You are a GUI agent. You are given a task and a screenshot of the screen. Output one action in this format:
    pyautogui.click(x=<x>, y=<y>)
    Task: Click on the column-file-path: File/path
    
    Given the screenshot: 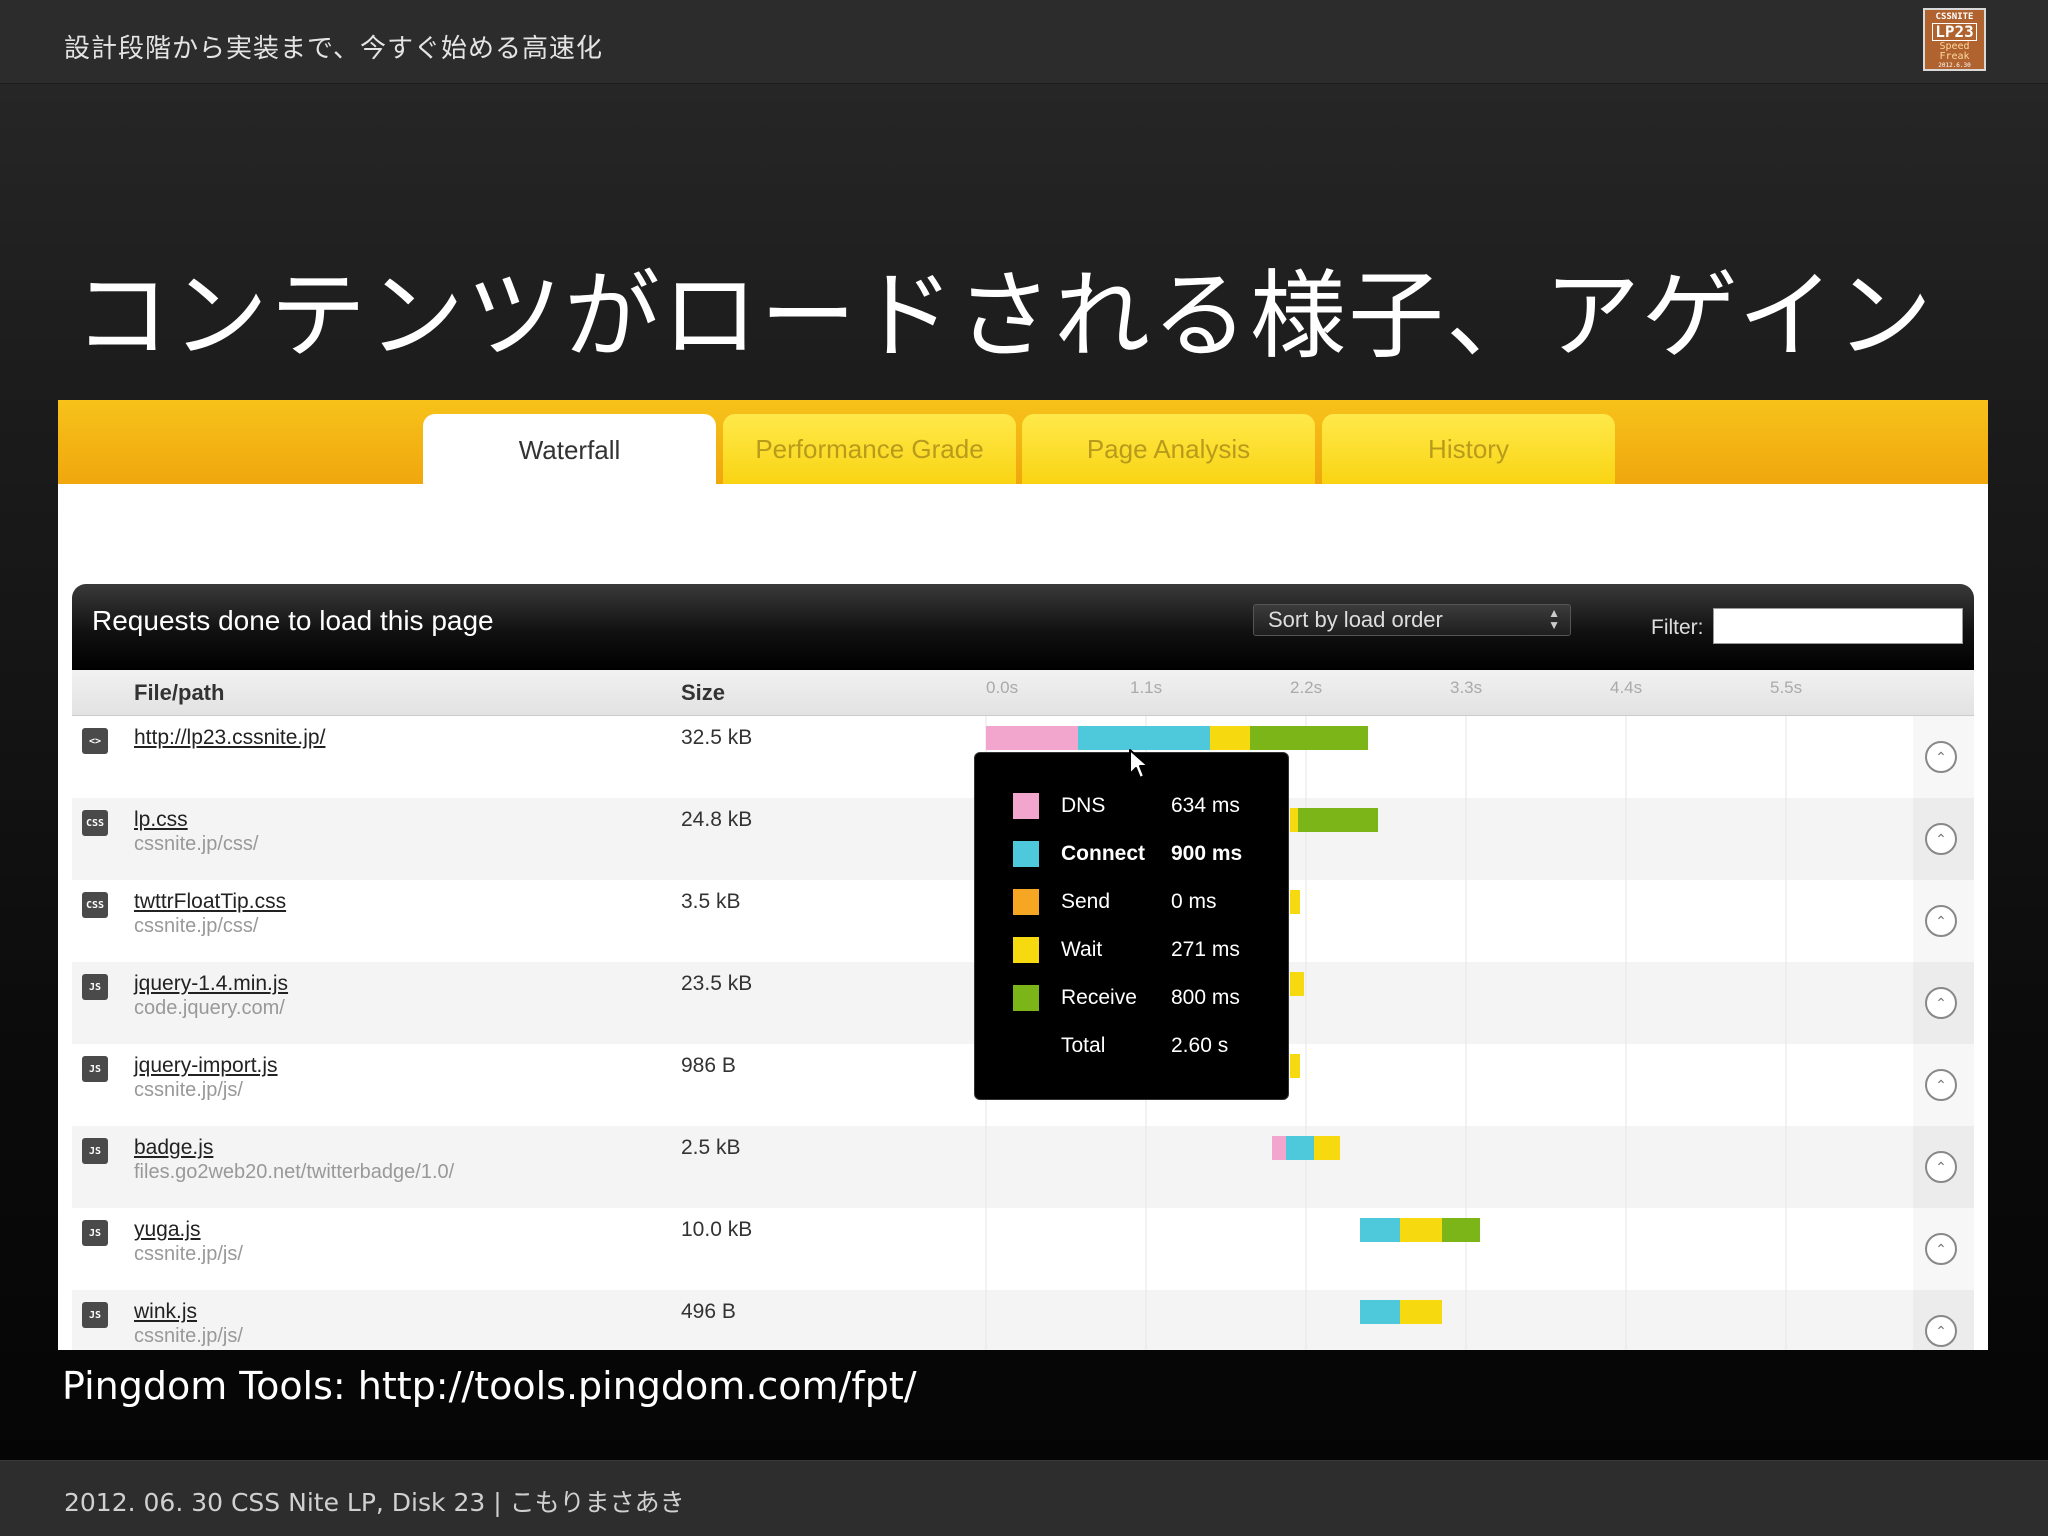 What is the action you would take?
    pyautogui.click(x=179, y=693)
    